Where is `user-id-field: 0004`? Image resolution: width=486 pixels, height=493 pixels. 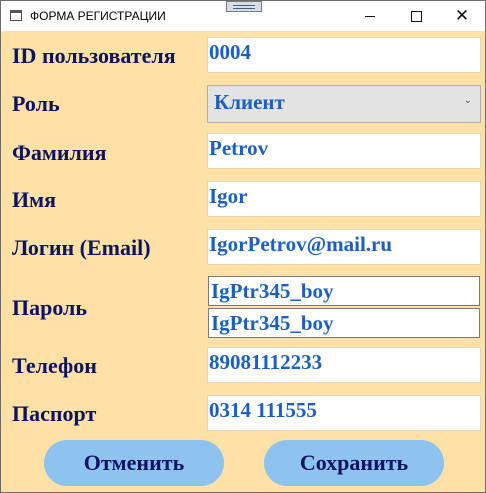 user-id-field: 0004 is located at coordinates (344, 55).